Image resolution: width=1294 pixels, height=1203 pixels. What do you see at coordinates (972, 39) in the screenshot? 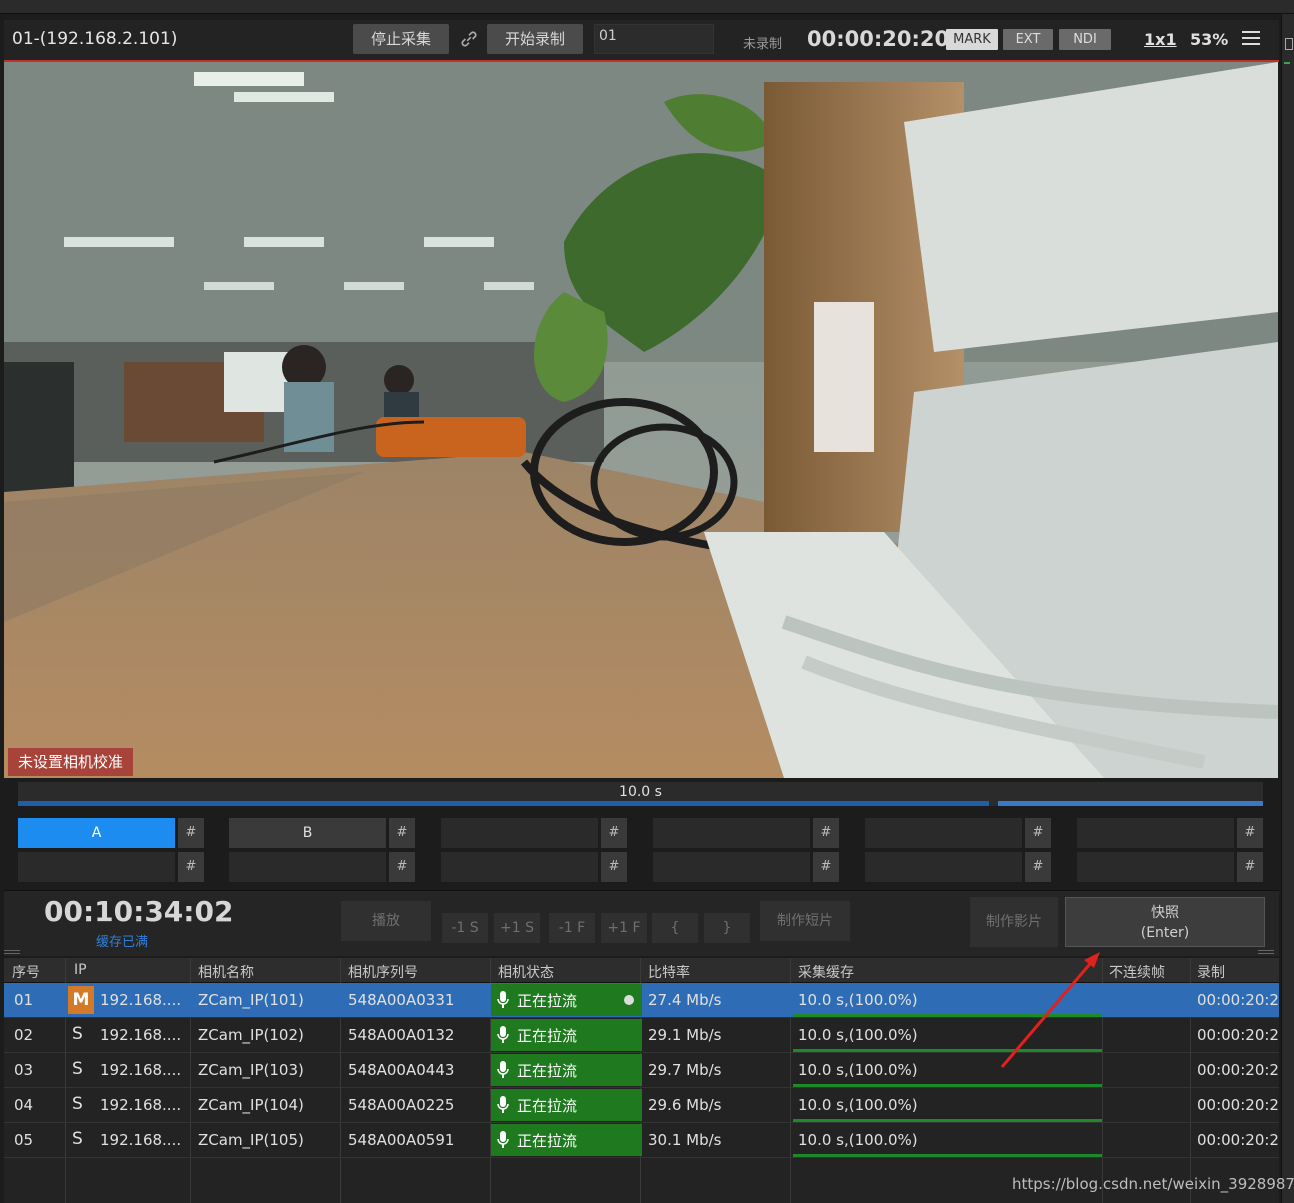
I see `mark-toggle: MARK` at bounding box center [972, 39].